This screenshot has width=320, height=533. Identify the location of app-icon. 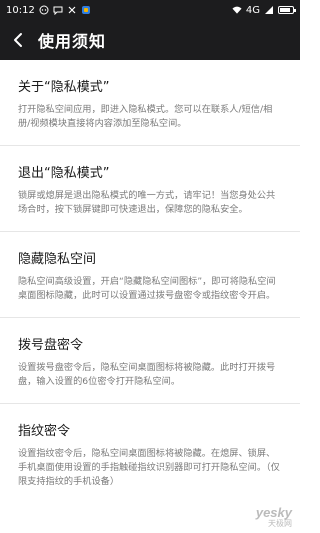
(86, 10).